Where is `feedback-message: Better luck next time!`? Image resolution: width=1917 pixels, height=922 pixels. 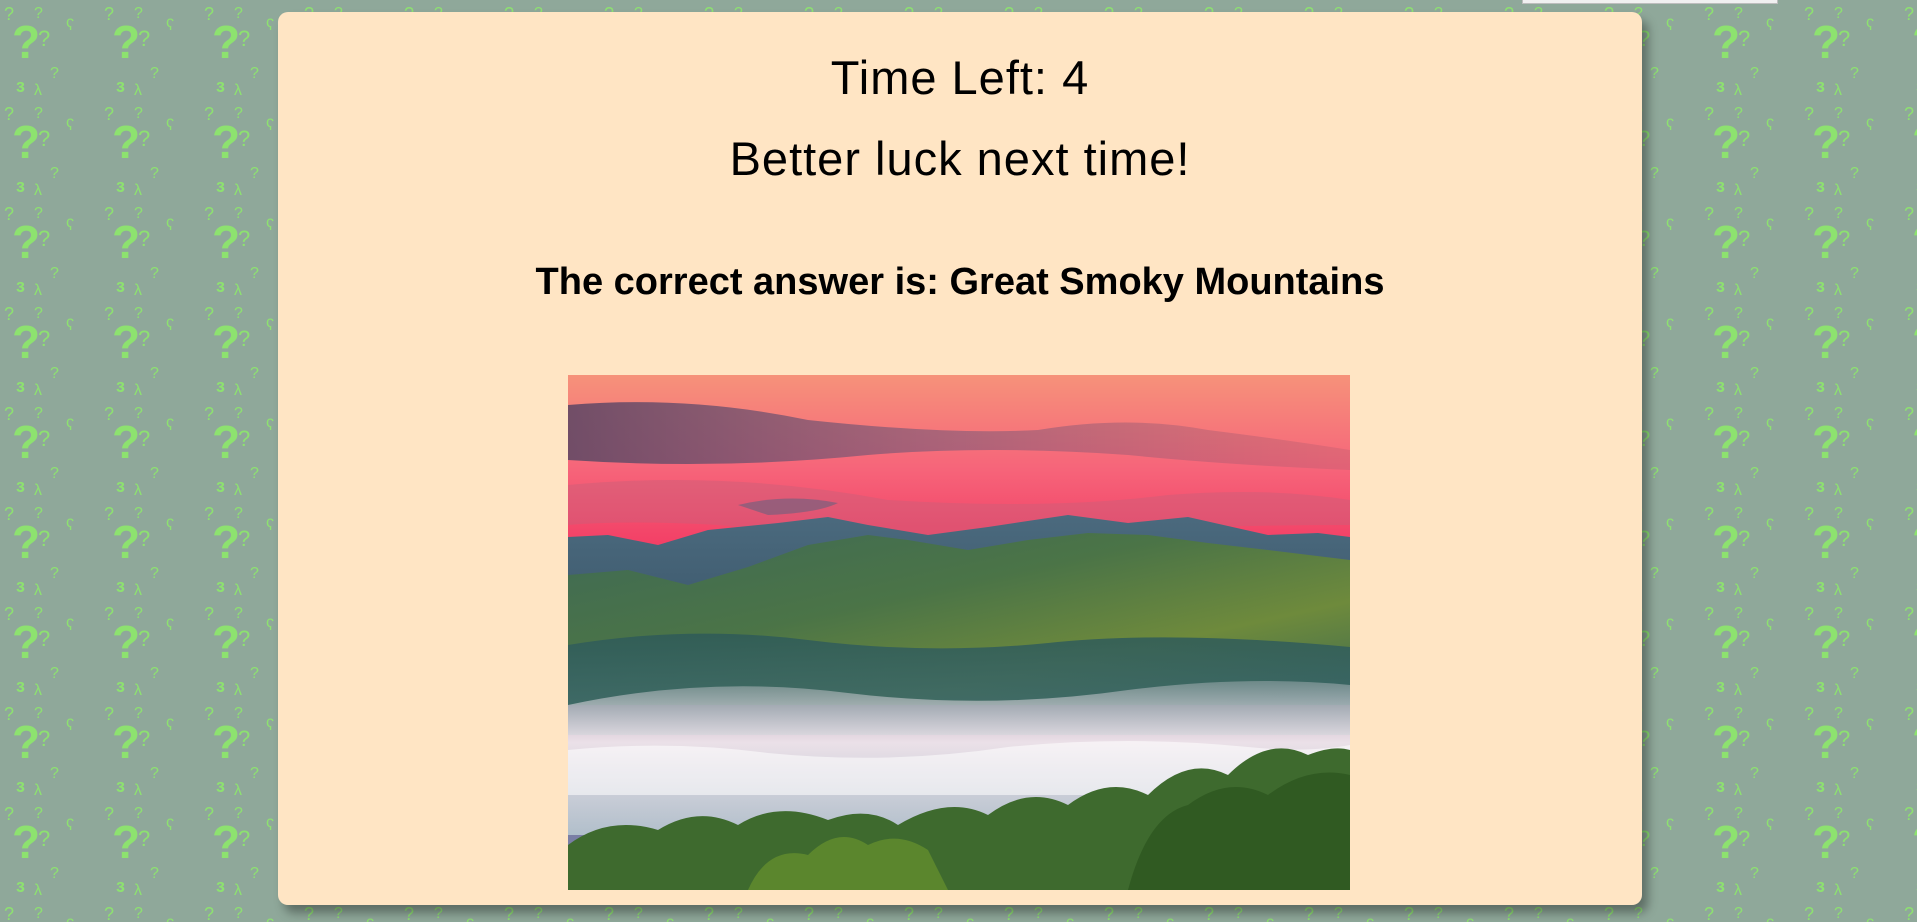
feedback-message: Better luck next time! is located at coordinates (960, 158).